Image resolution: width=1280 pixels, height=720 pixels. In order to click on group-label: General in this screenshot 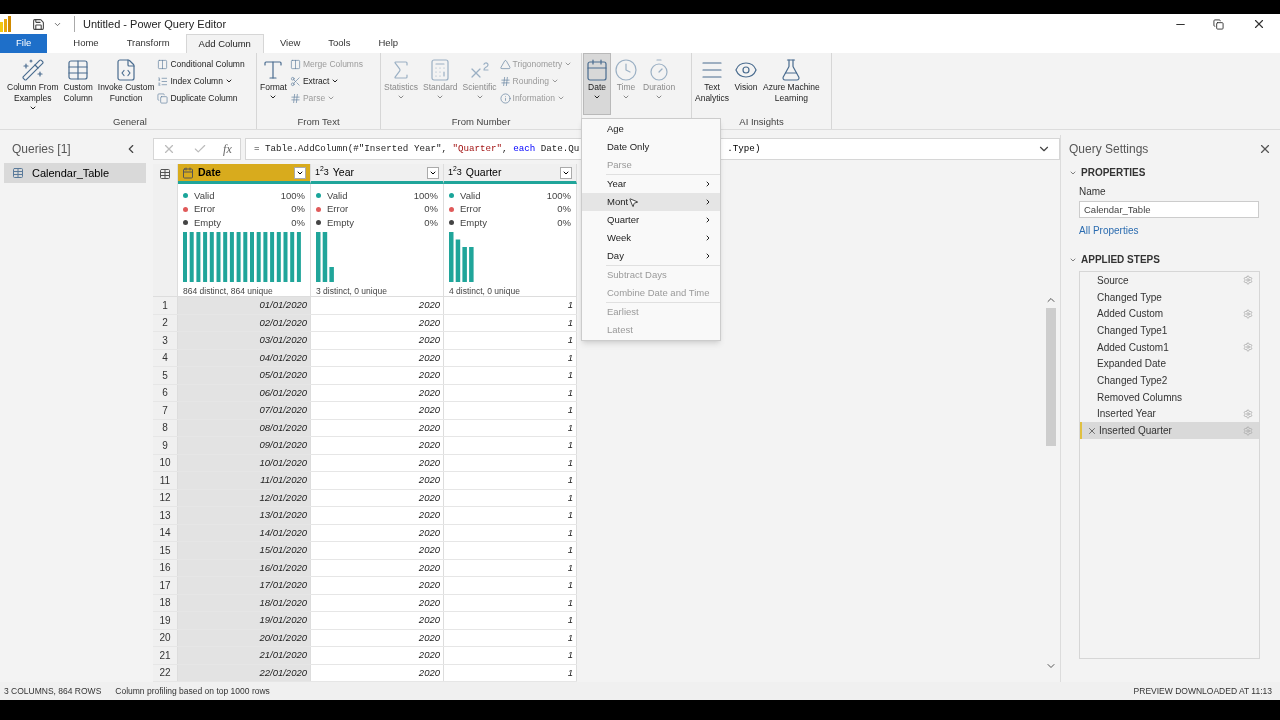, I will do `click(130, 122)`.